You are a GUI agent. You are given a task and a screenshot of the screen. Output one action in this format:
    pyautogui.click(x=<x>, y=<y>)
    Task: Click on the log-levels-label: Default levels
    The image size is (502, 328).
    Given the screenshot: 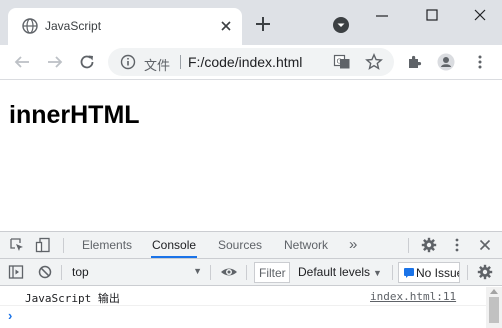 What is the action you would take?
    pyautogui.click(x=334, y=272)
    